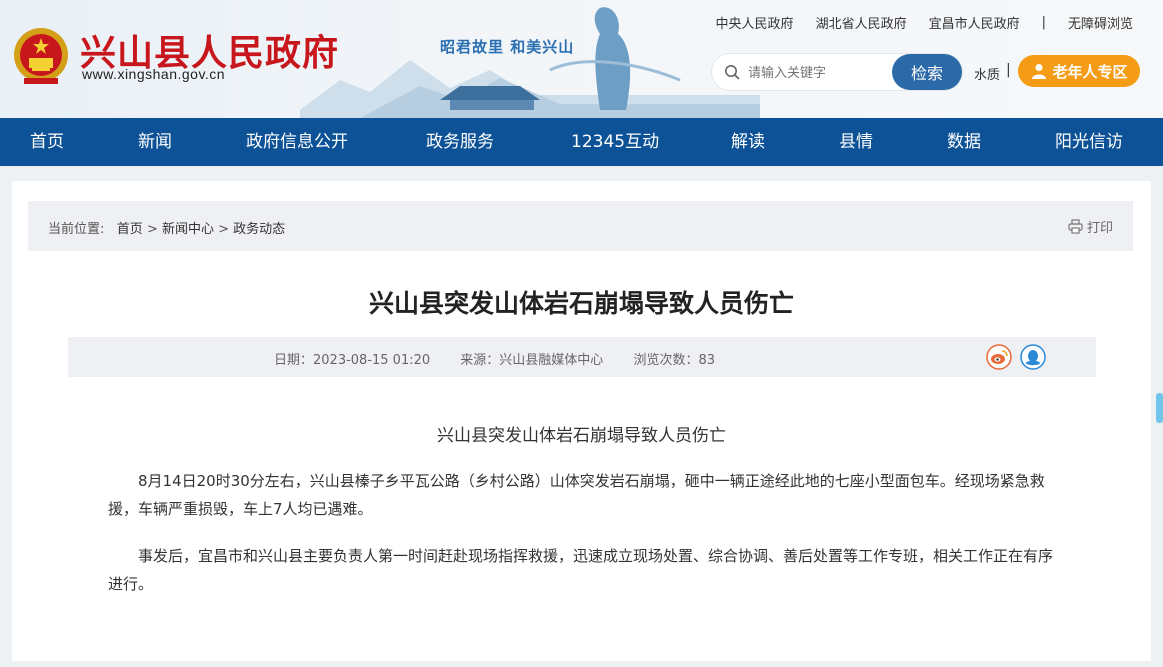 Image resolution: width=1163 pixels, height=667 pixels. I want to click on article-date: 日期：2023-08-15 01:20, so click(352, 360).